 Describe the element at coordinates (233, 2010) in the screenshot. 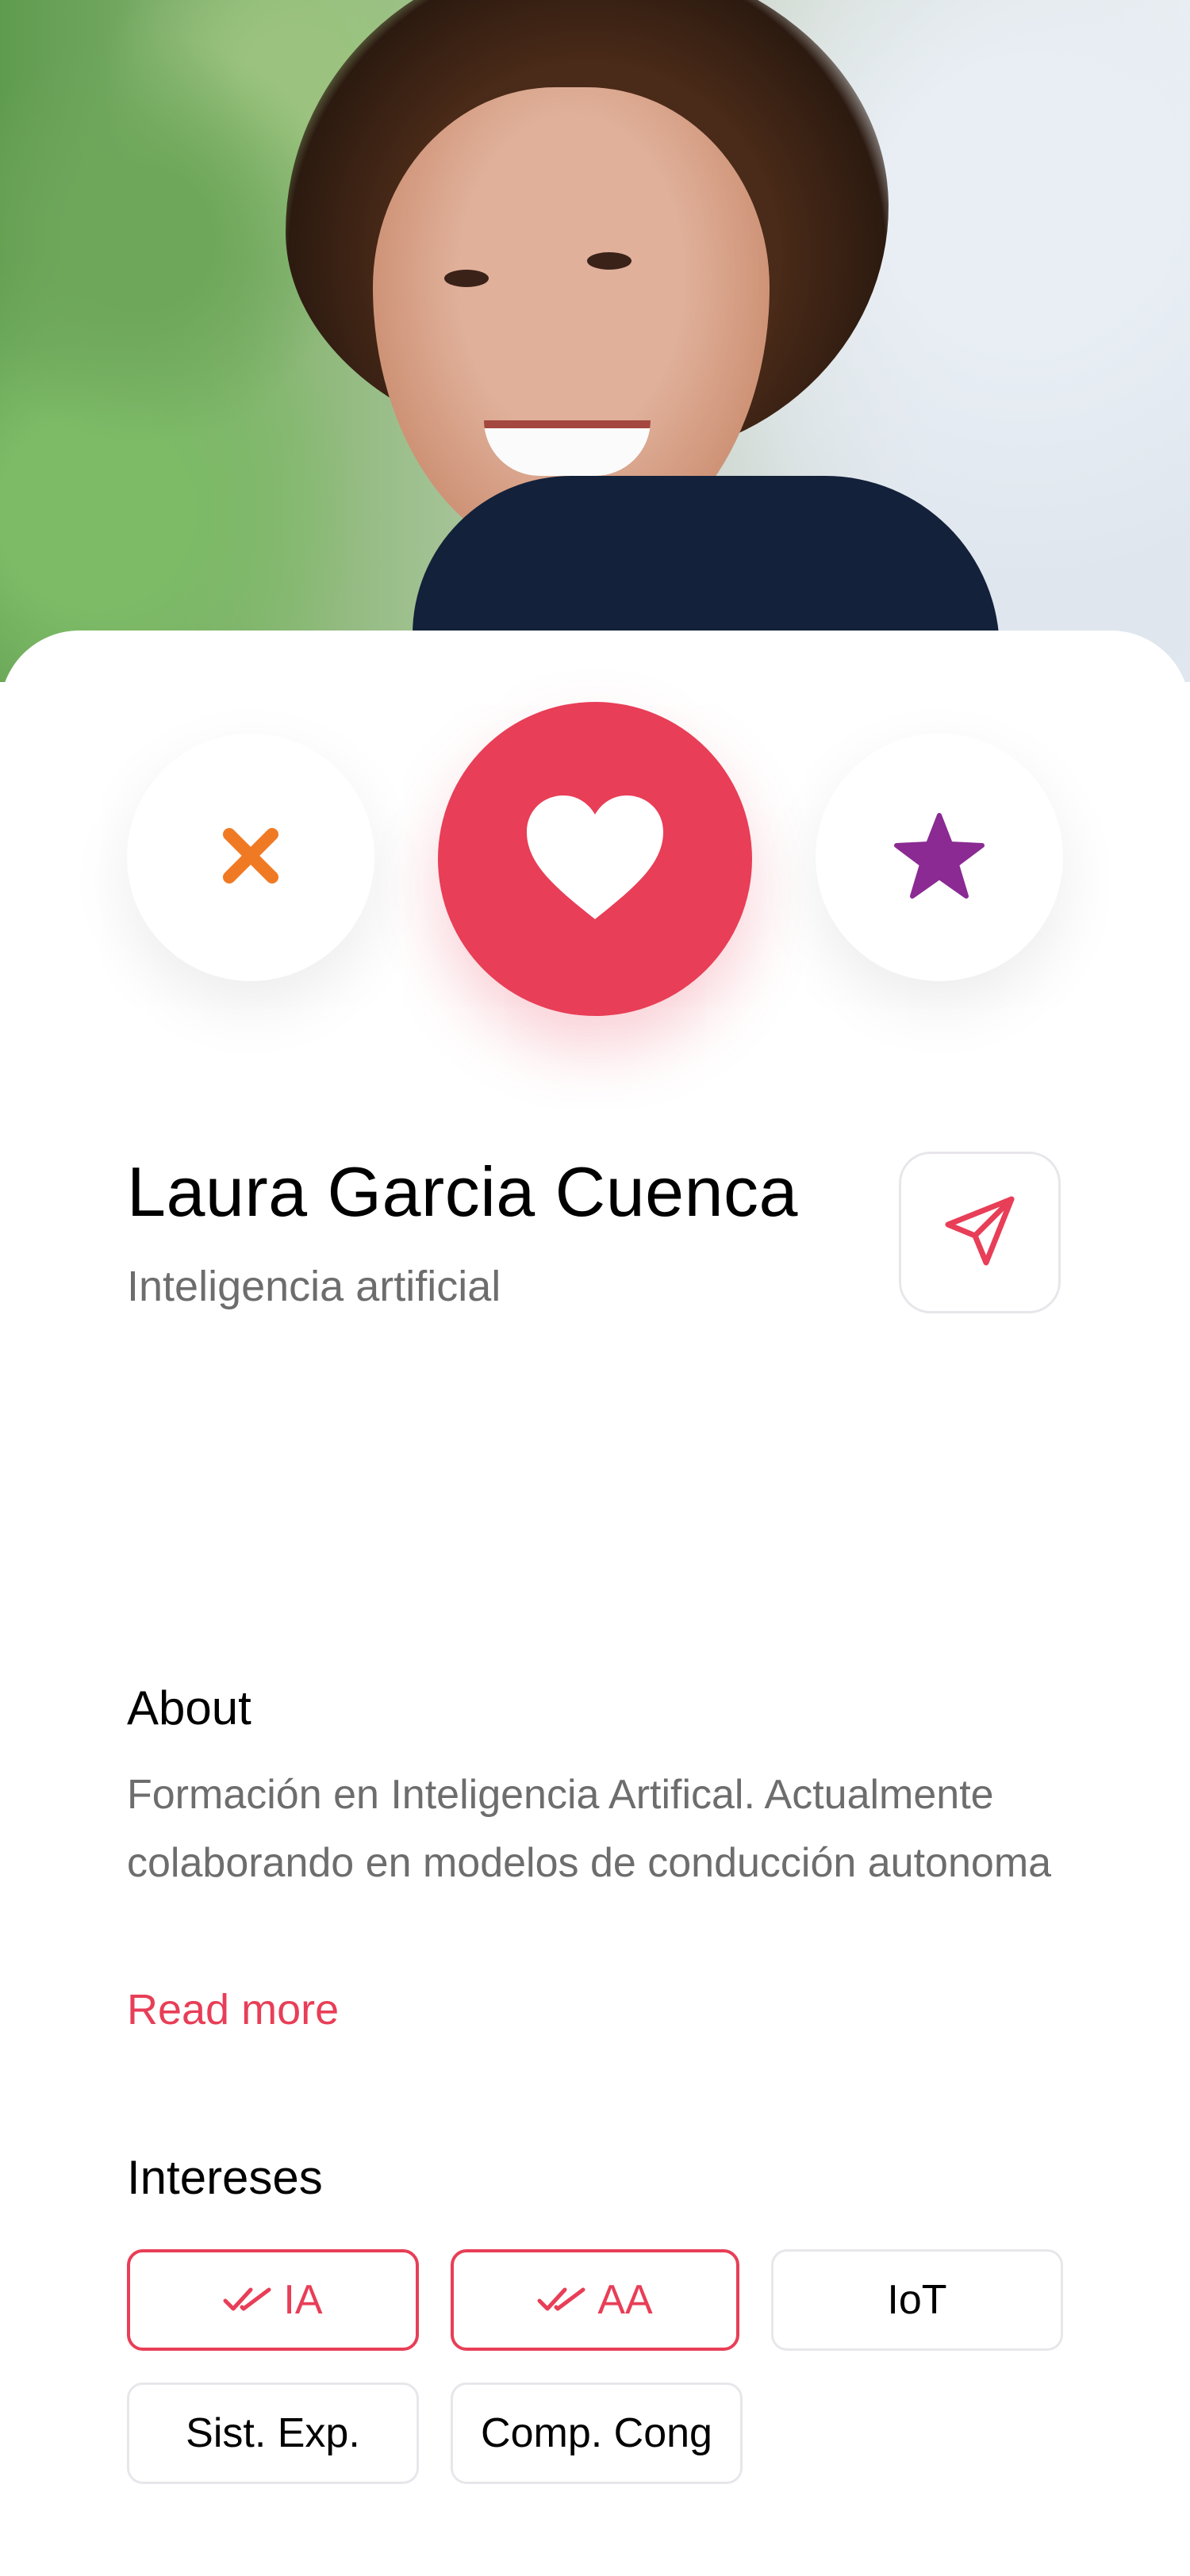

I see `read-more-link: Read more` at that location.